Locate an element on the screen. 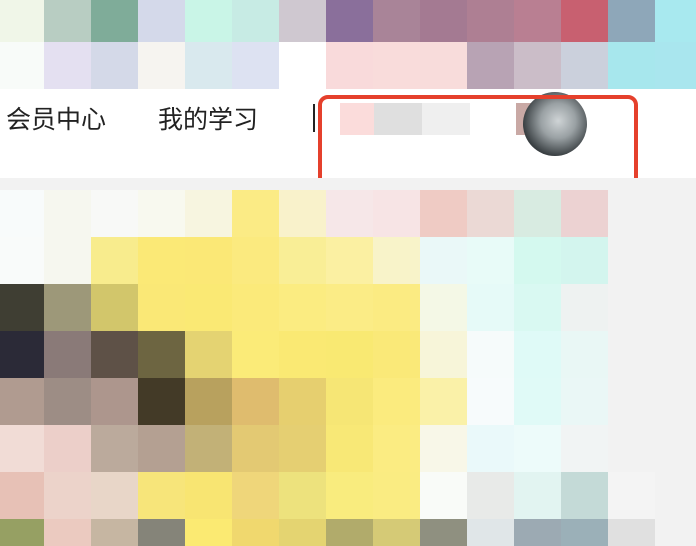  user-avatar is located at coordinates (555, 124).